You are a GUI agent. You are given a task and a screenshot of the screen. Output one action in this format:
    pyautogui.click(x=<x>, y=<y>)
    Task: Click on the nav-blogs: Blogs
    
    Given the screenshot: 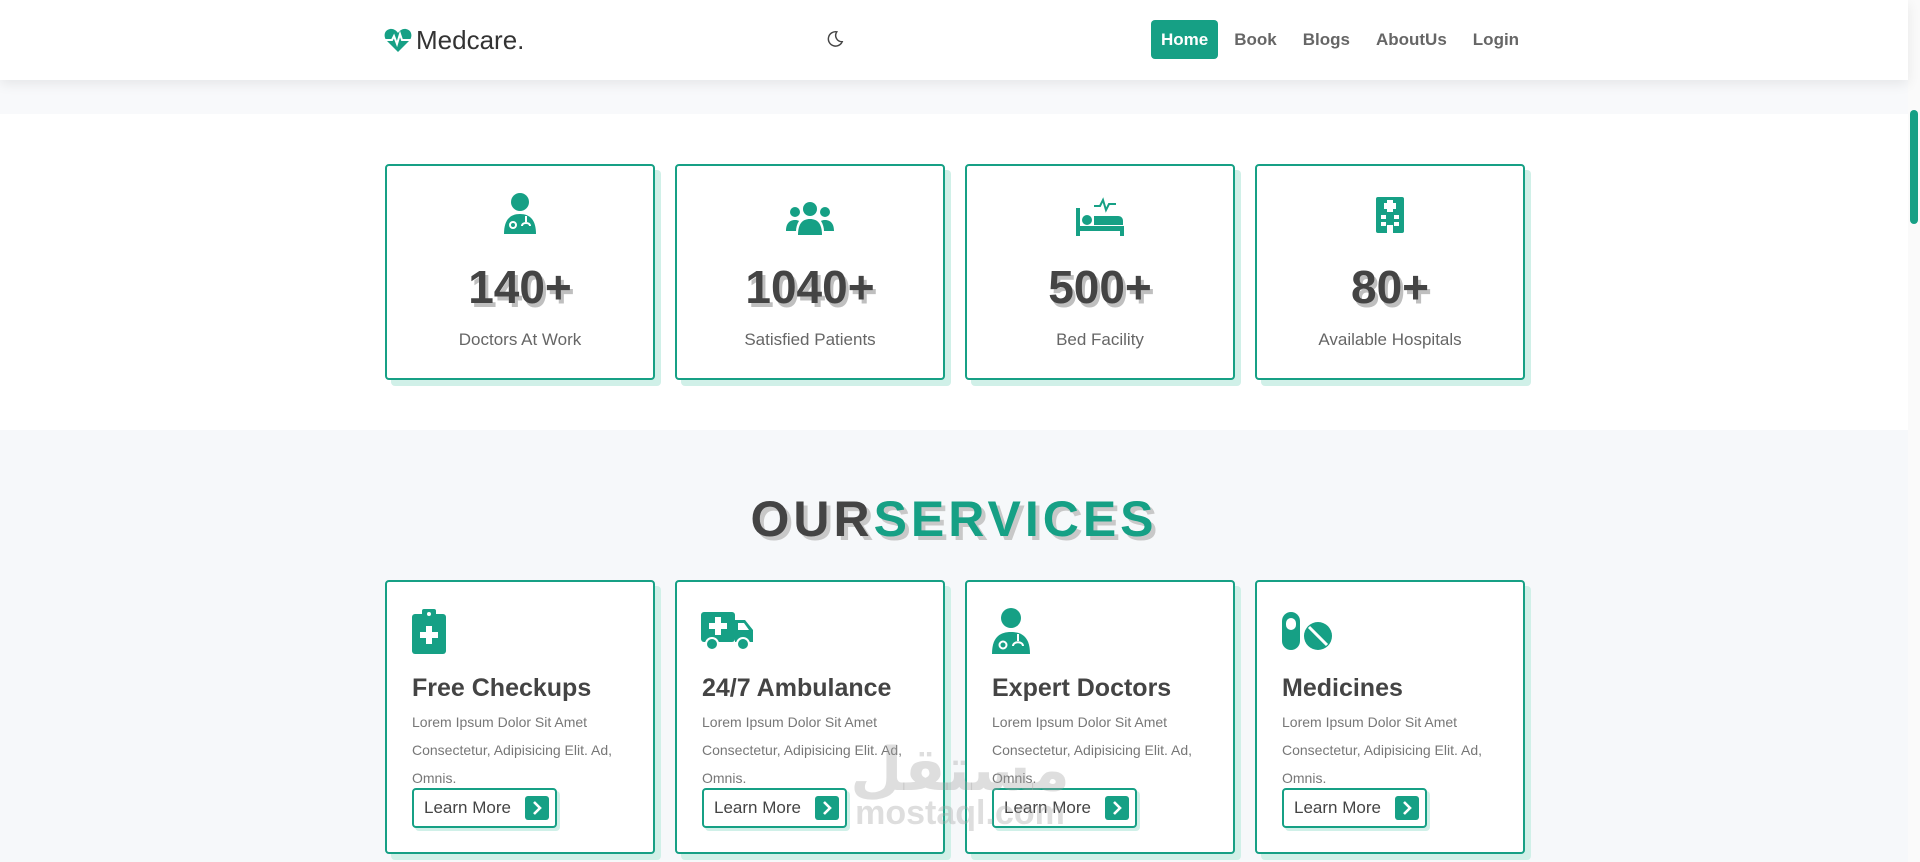 What is the action you would take?
    pyautogui.click(x=1326, y=39)
    